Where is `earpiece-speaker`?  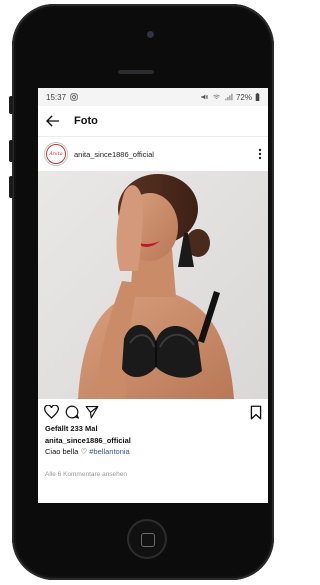 earpiece-speaker is located at coordinates (136, 72).